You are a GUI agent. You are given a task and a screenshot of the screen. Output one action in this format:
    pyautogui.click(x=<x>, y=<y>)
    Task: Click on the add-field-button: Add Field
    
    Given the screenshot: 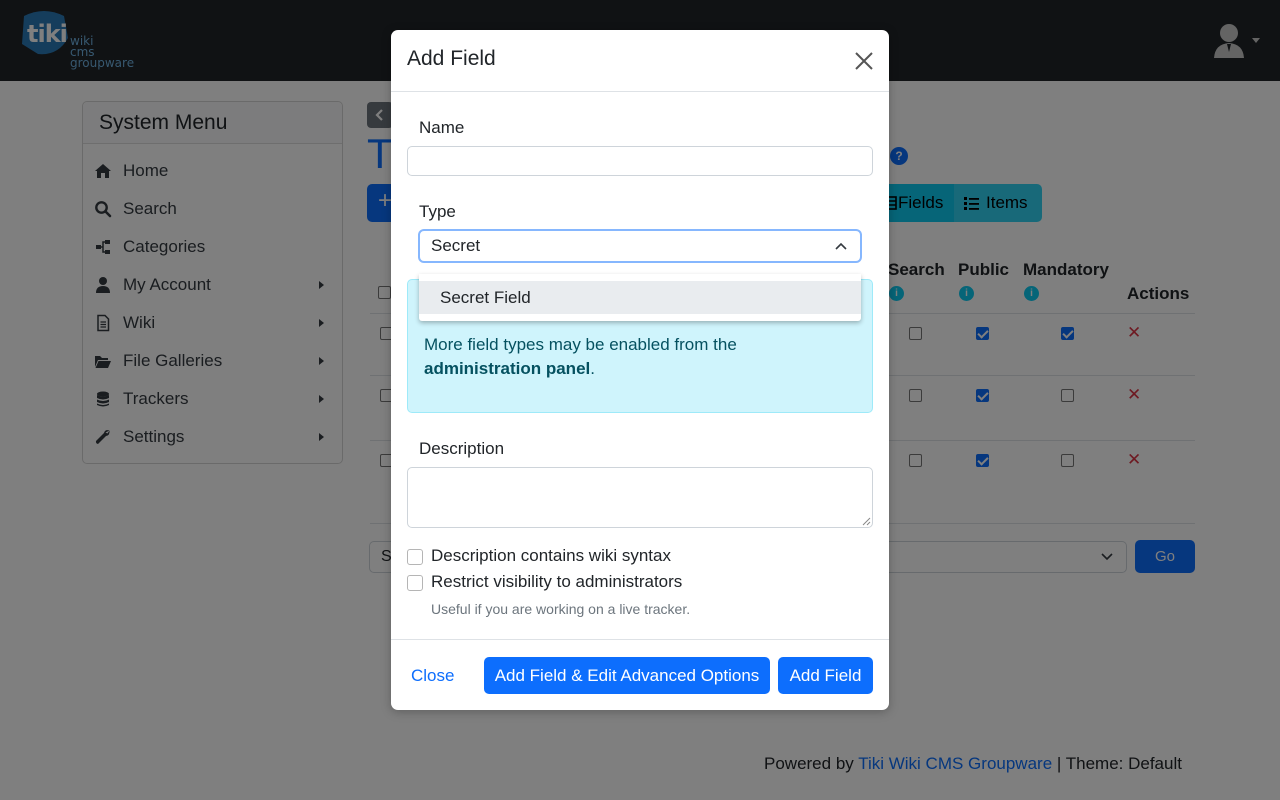 What is the action you would take?
    pyautogui.click(x=825, y=675)
    